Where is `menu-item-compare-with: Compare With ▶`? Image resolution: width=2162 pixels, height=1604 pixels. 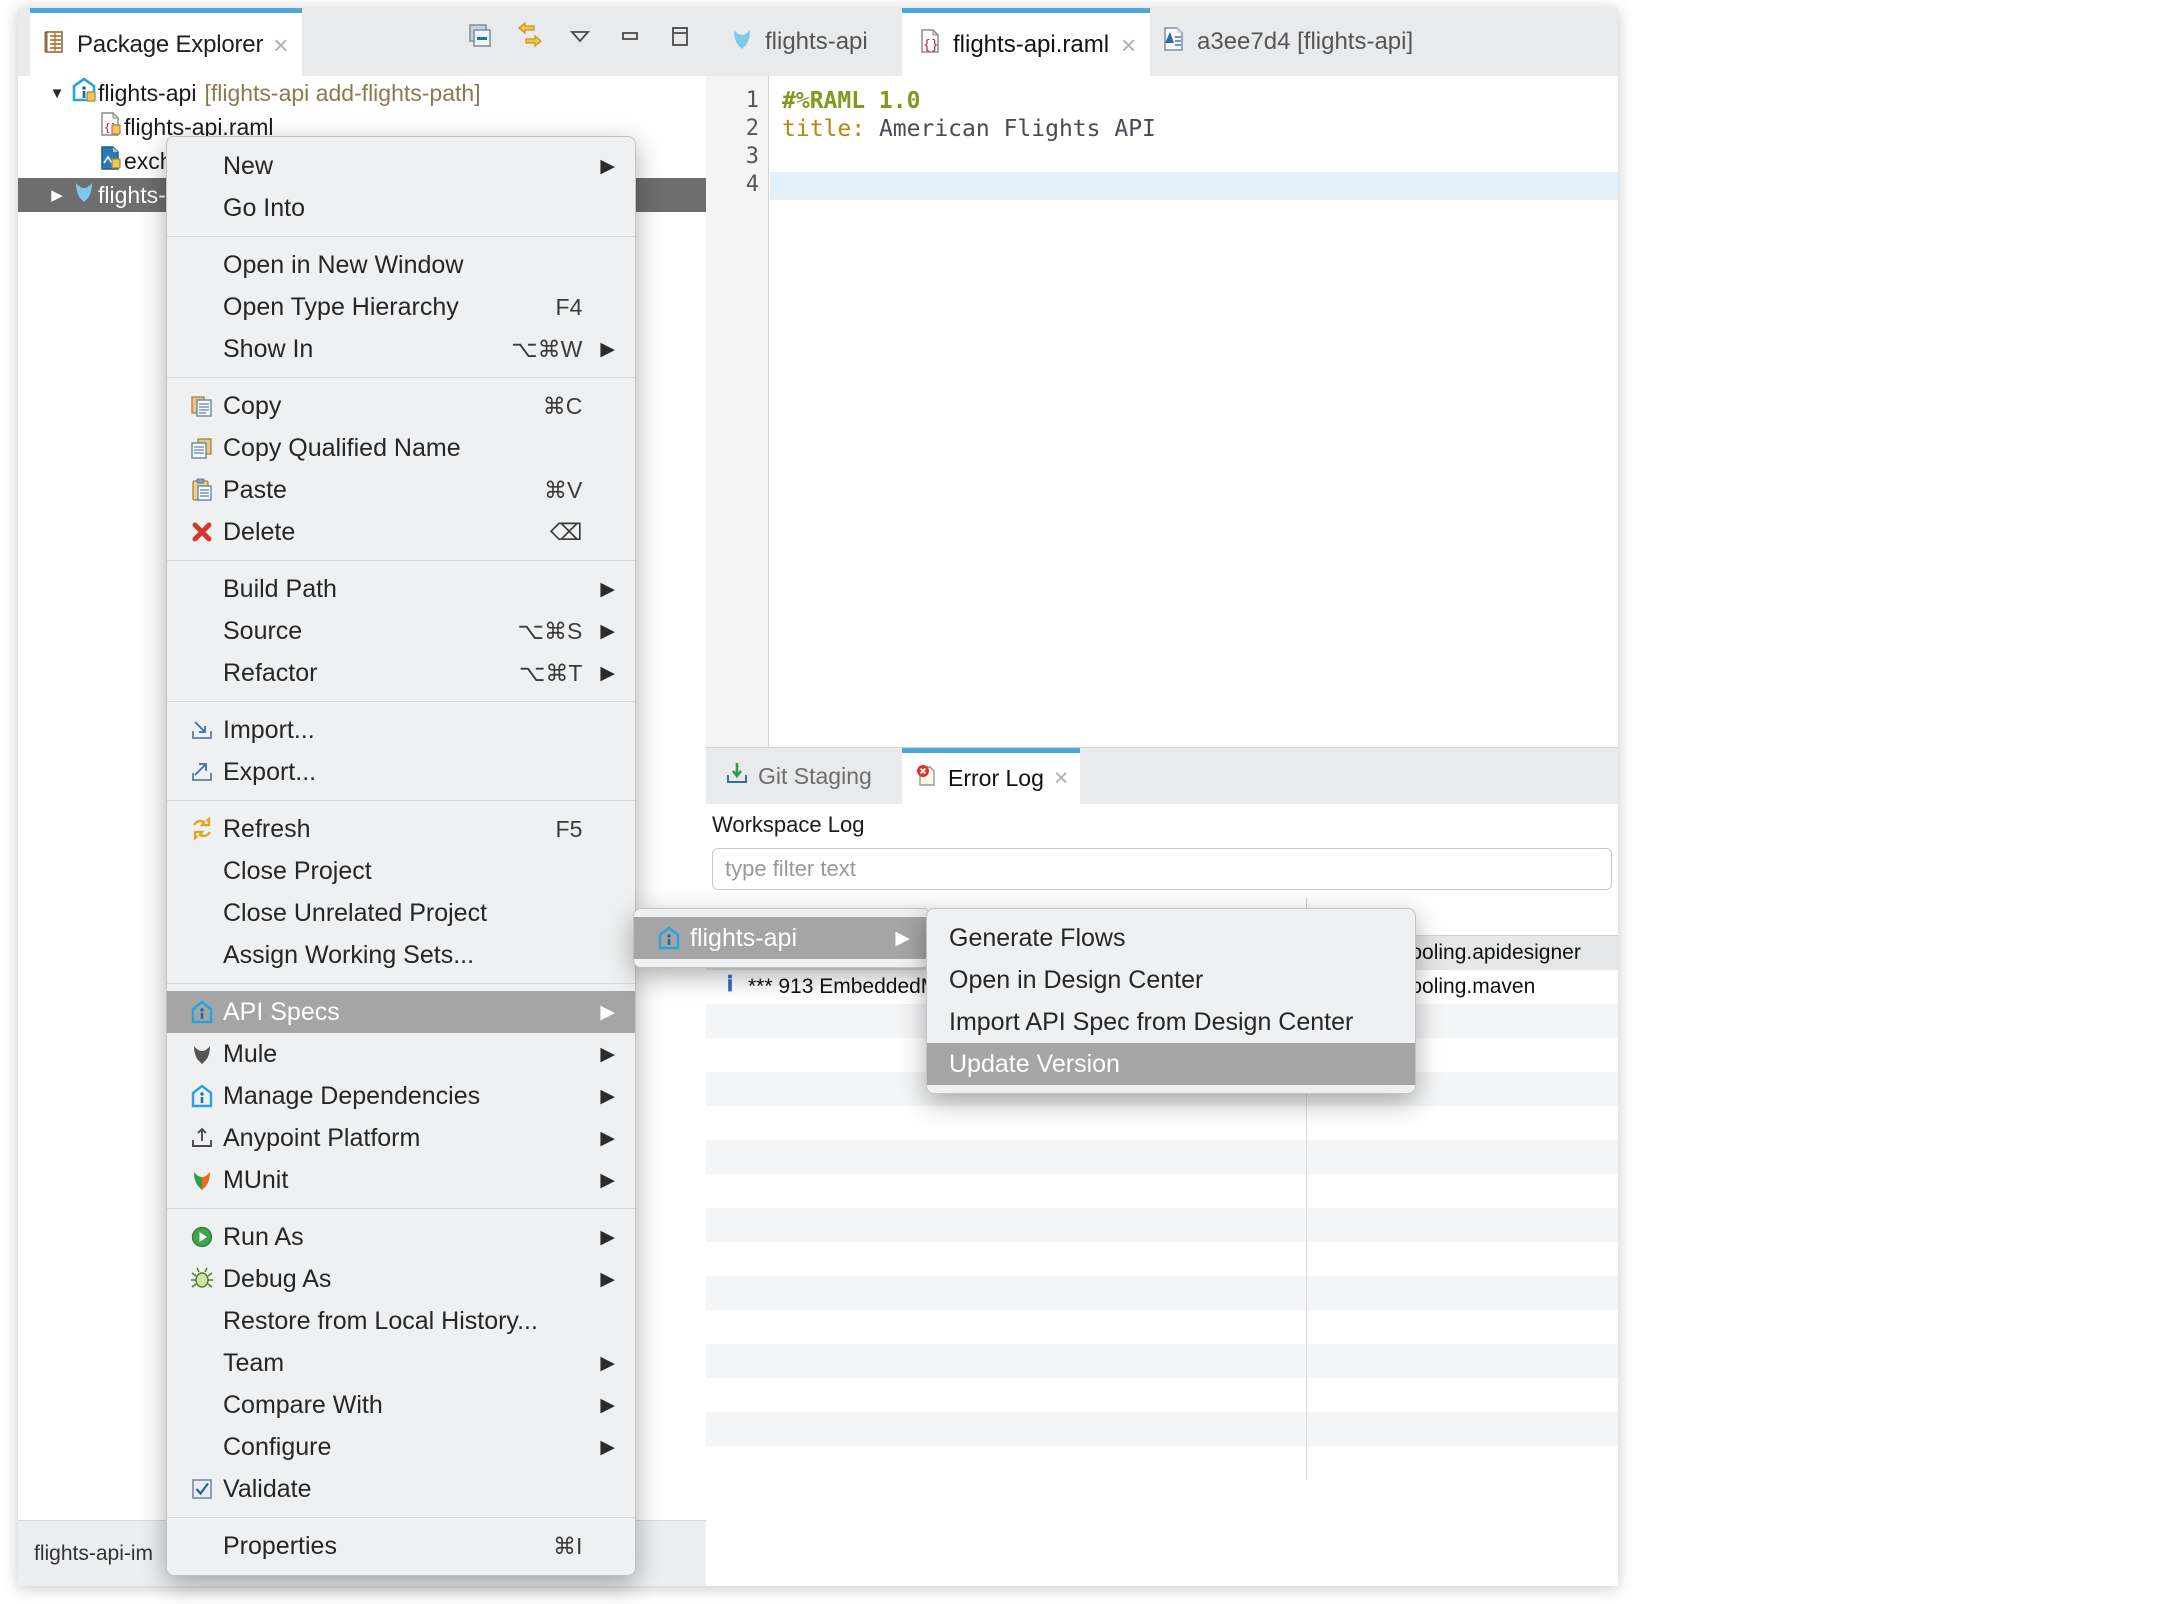 menu-item-compare-with: Compare With ▶ is located at coordinates (401, 1405).